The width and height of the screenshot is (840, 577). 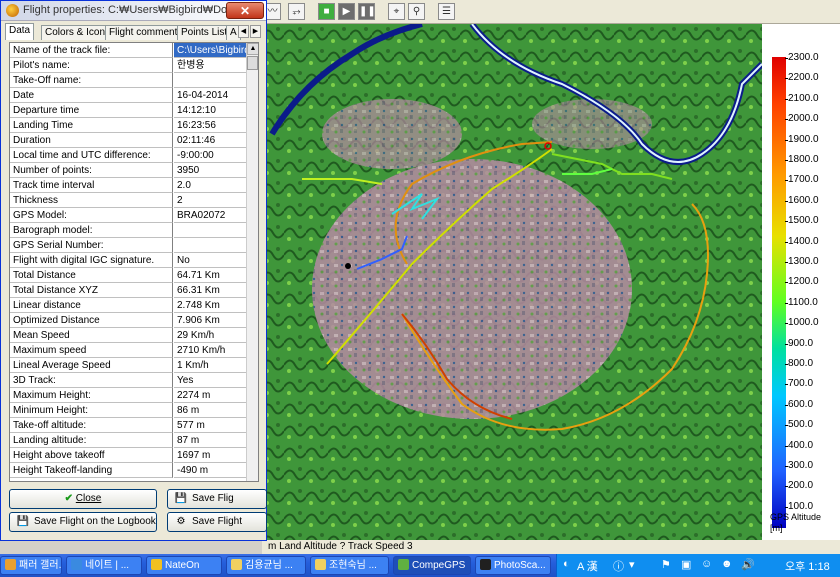 I want to click on property-row: Departure time 14:12:10, so click(x=128, y=110).